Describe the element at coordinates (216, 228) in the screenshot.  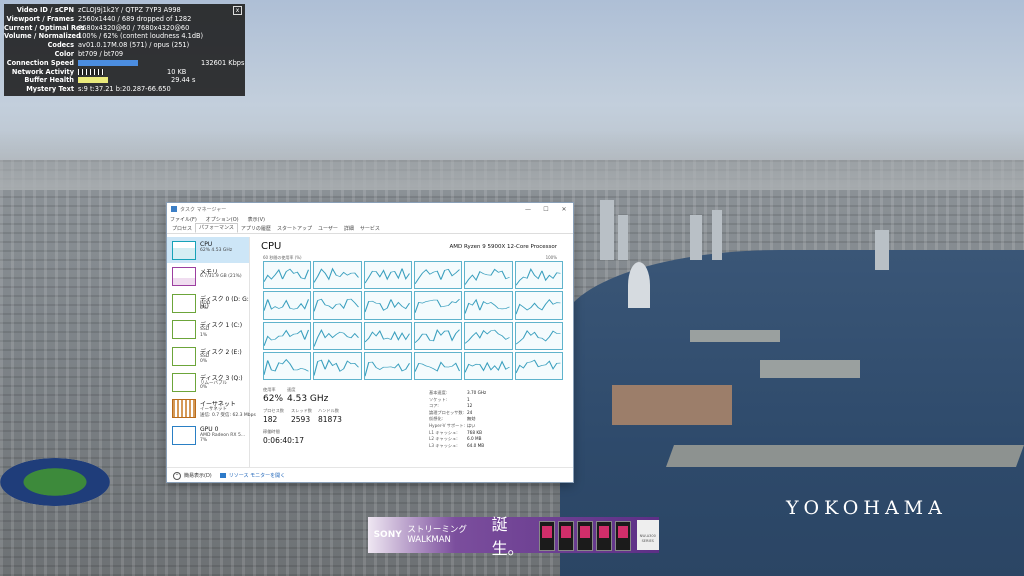
I see `tab-performance: パフォーマンス` at that location.